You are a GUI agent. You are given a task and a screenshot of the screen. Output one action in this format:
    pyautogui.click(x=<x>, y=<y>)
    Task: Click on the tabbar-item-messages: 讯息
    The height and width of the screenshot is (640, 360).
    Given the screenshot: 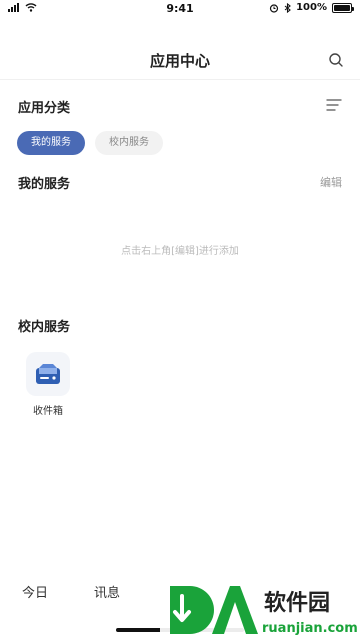 What is the action you would take?
    pyautogui.click(x=107, y=591)
    